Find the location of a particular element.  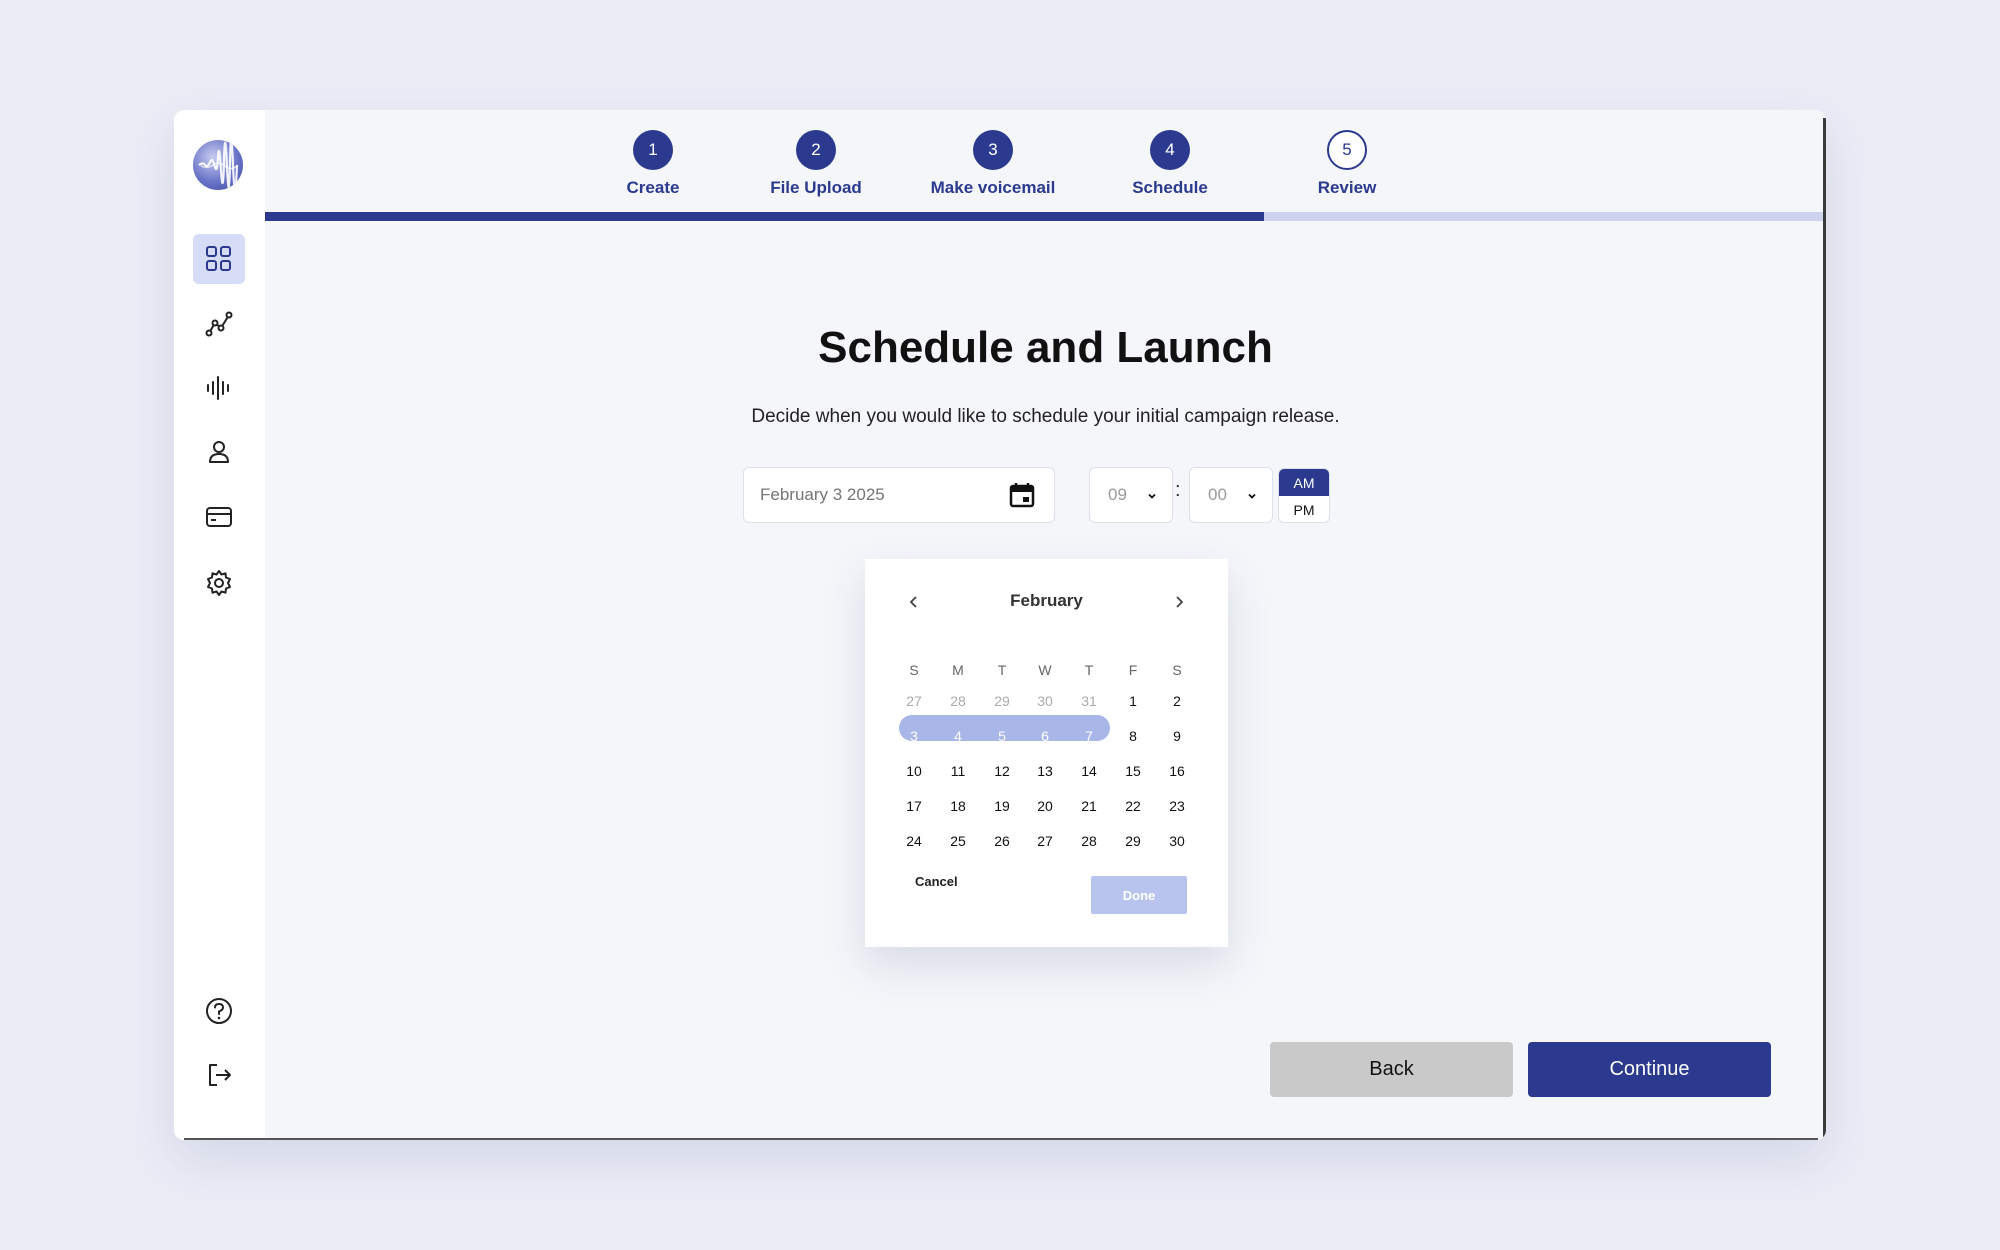

nav-dashboard is located at coordinates (219, 259).